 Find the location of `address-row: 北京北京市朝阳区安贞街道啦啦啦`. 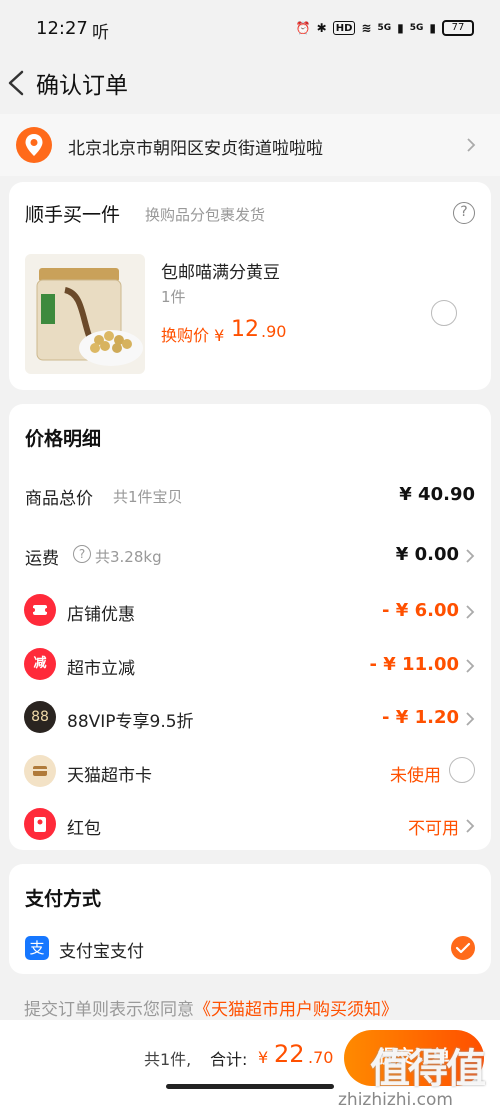

address-row: 北京北京市朝阳区安贞街道啦啦啦 is located at coordinates (250, 145).